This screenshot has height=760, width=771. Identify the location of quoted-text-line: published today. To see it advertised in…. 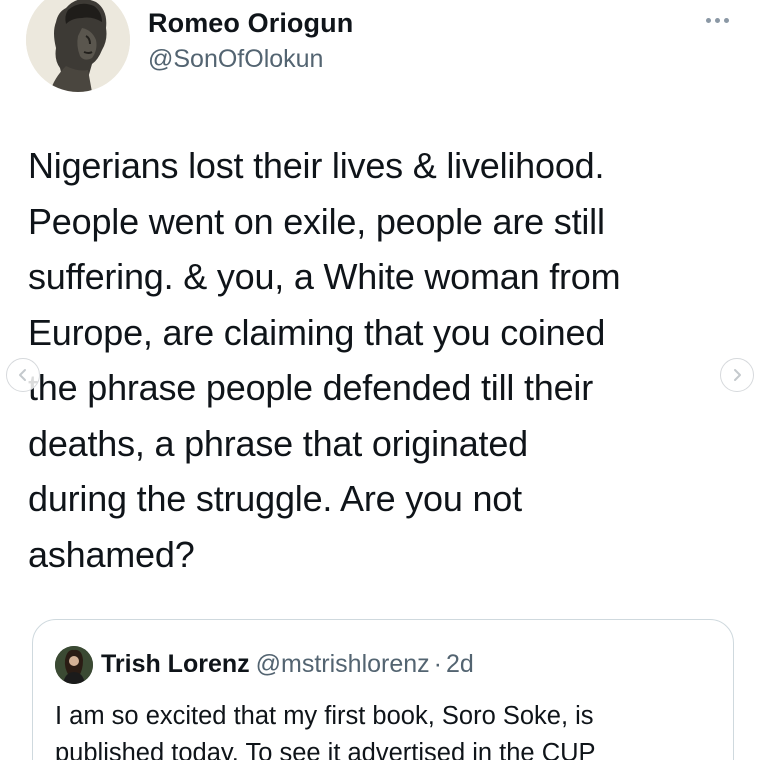
(325, 749).